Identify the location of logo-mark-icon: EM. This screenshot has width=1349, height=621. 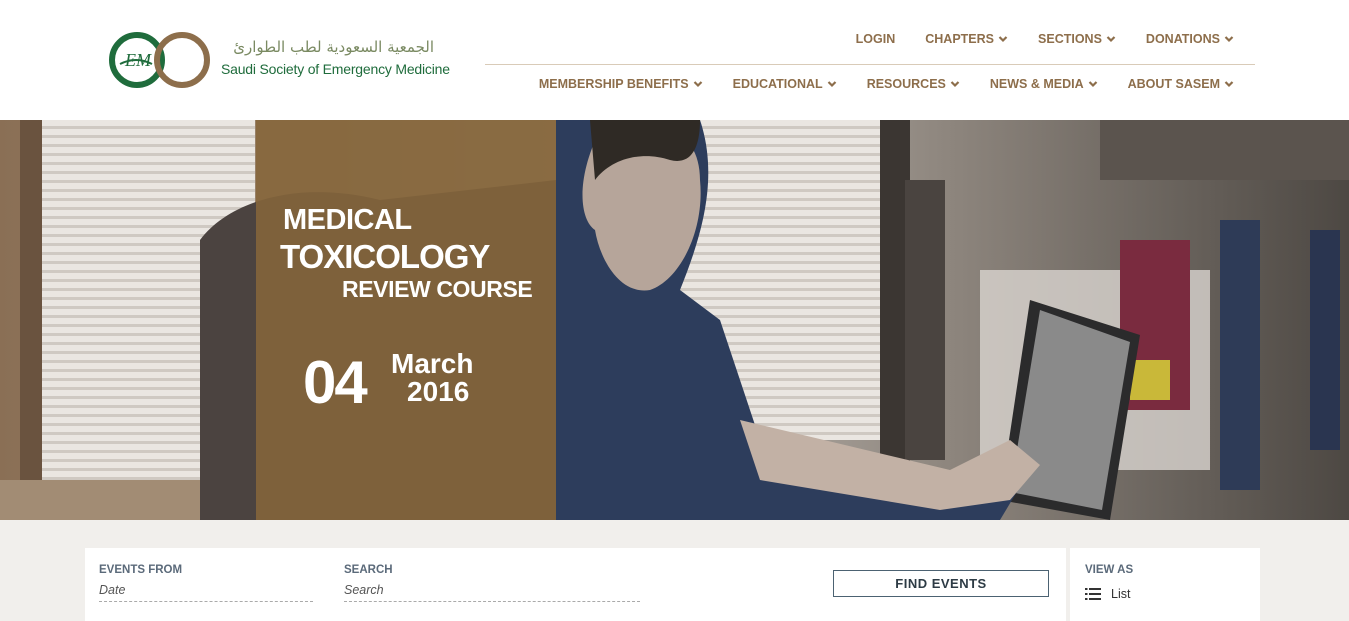
(159, 60).